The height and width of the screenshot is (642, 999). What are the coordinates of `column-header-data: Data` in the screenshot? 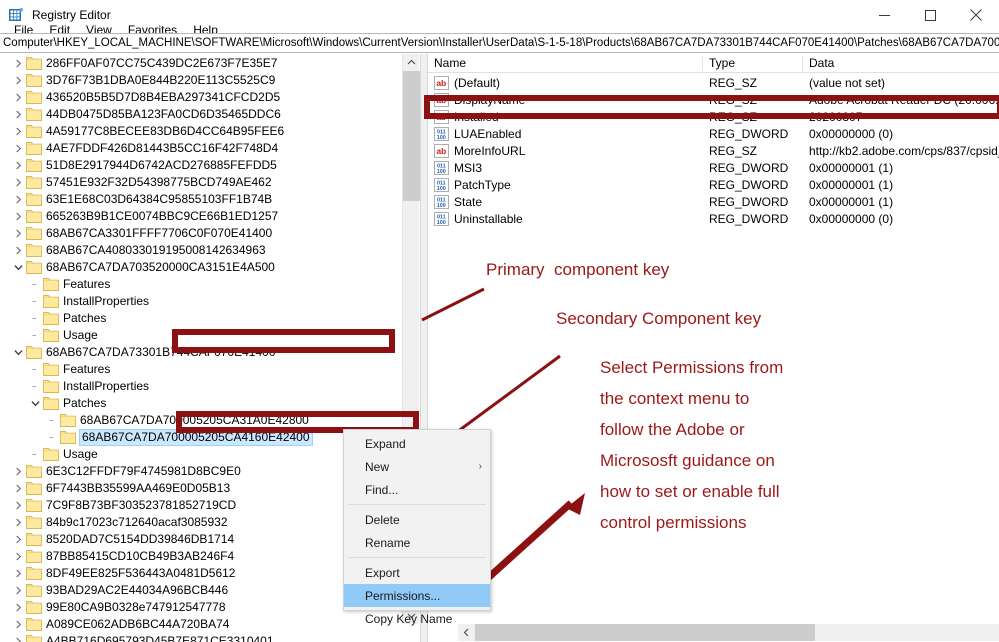 It's located at (901, 63).